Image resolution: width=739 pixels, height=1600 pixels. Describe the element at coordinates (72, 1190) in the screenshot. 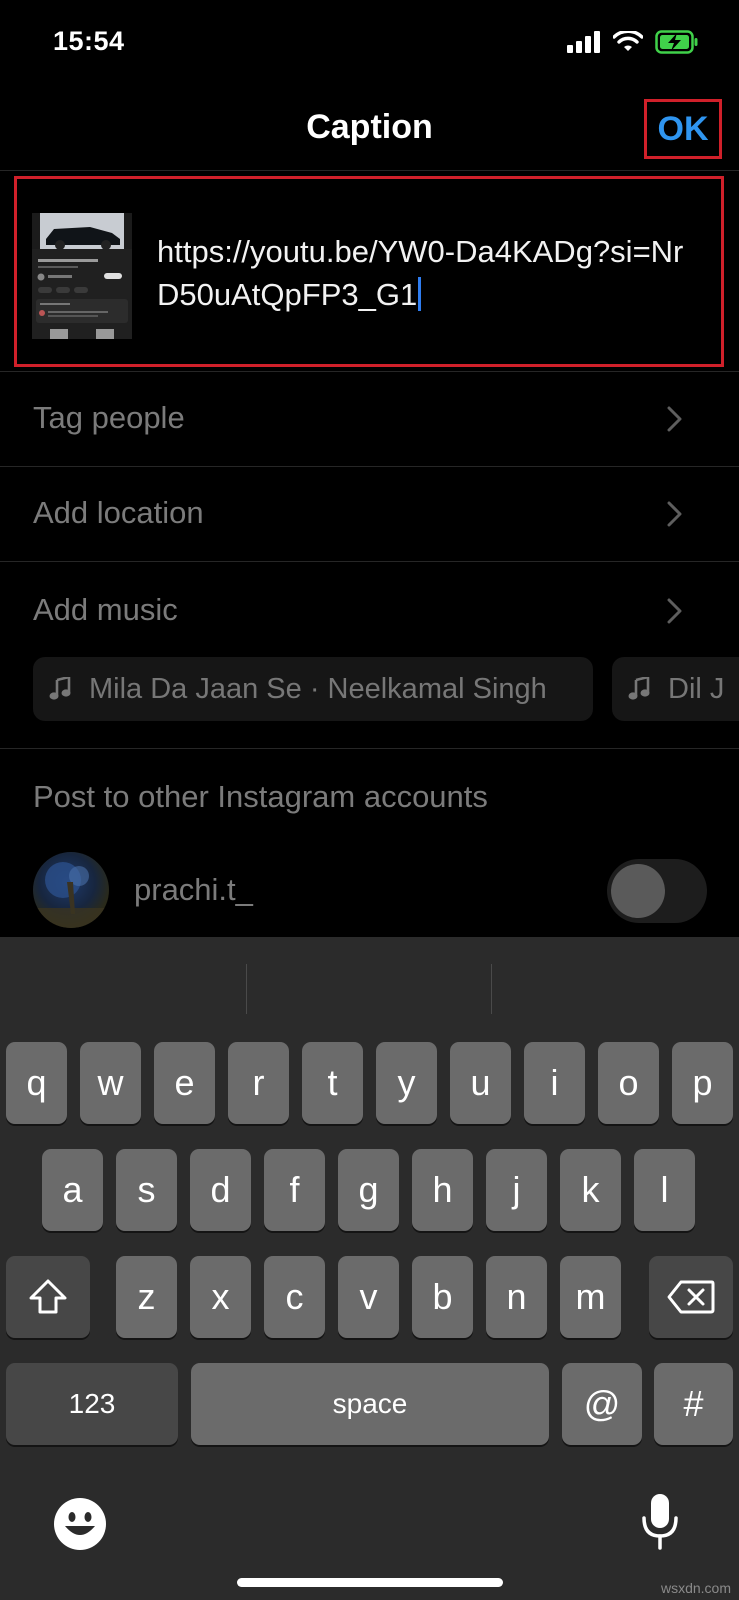

I see `key-a: a` at that location.